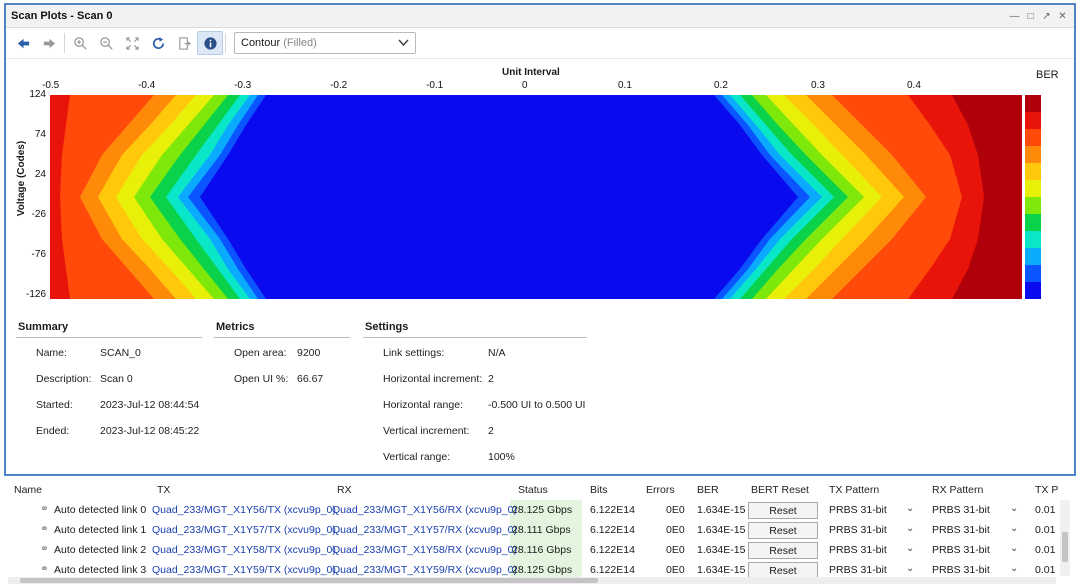  Describe the element at coordinates (40, 174) in the screenshot. I see `y-tick-label: 24` at that location.